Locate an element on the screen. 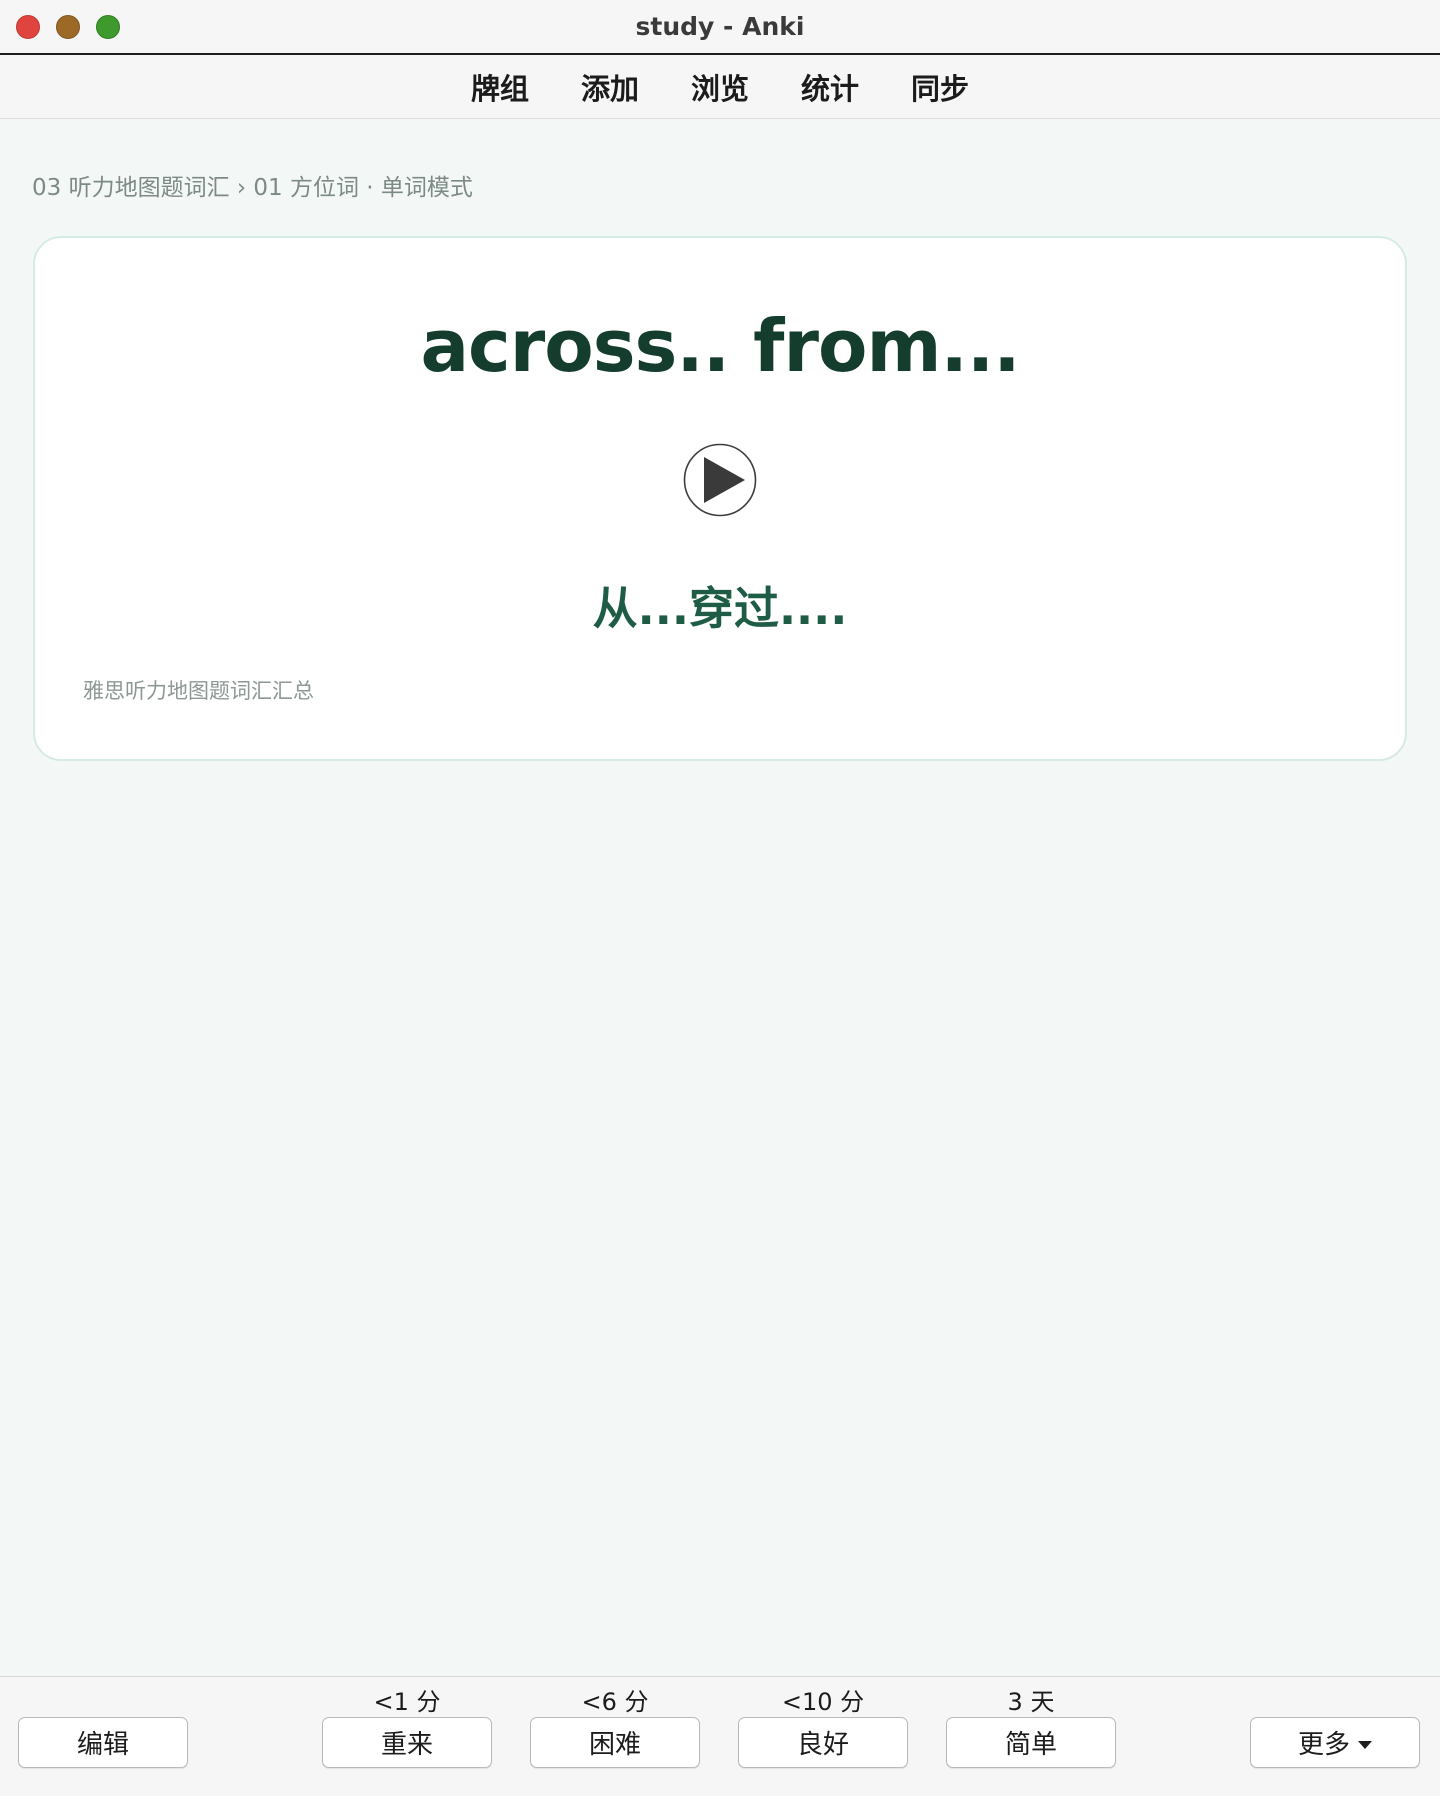 The width and height of the screenshot is (1440, 1796). again-button-label: 重来 is located at coordinates (406, 1745).